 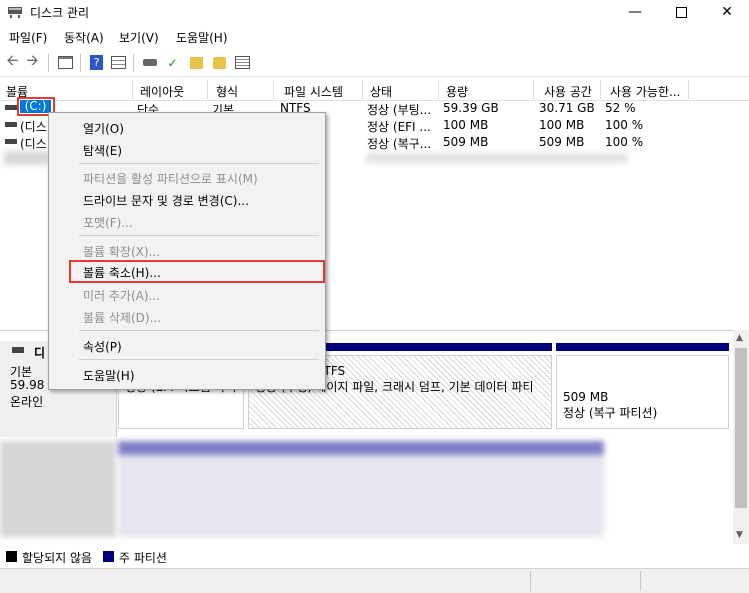 What do you see at coordinates (65, 62) in the screenshot?
I see `console-tree-button` at bounding box center [65, 62].